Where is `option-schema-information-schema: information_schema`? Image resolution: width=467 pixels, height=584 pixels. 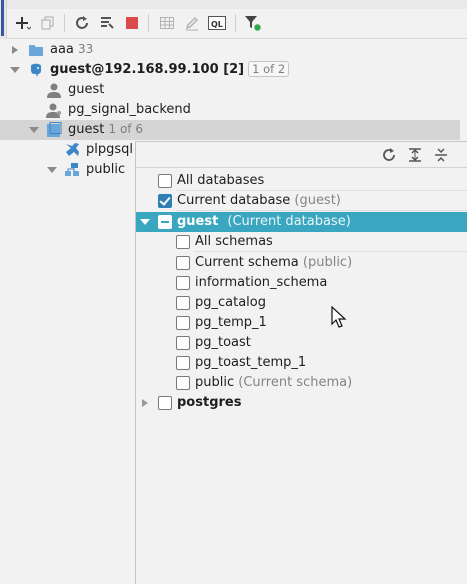
option-schema-information-schema: information_schema is located at coordinates (301, 283).